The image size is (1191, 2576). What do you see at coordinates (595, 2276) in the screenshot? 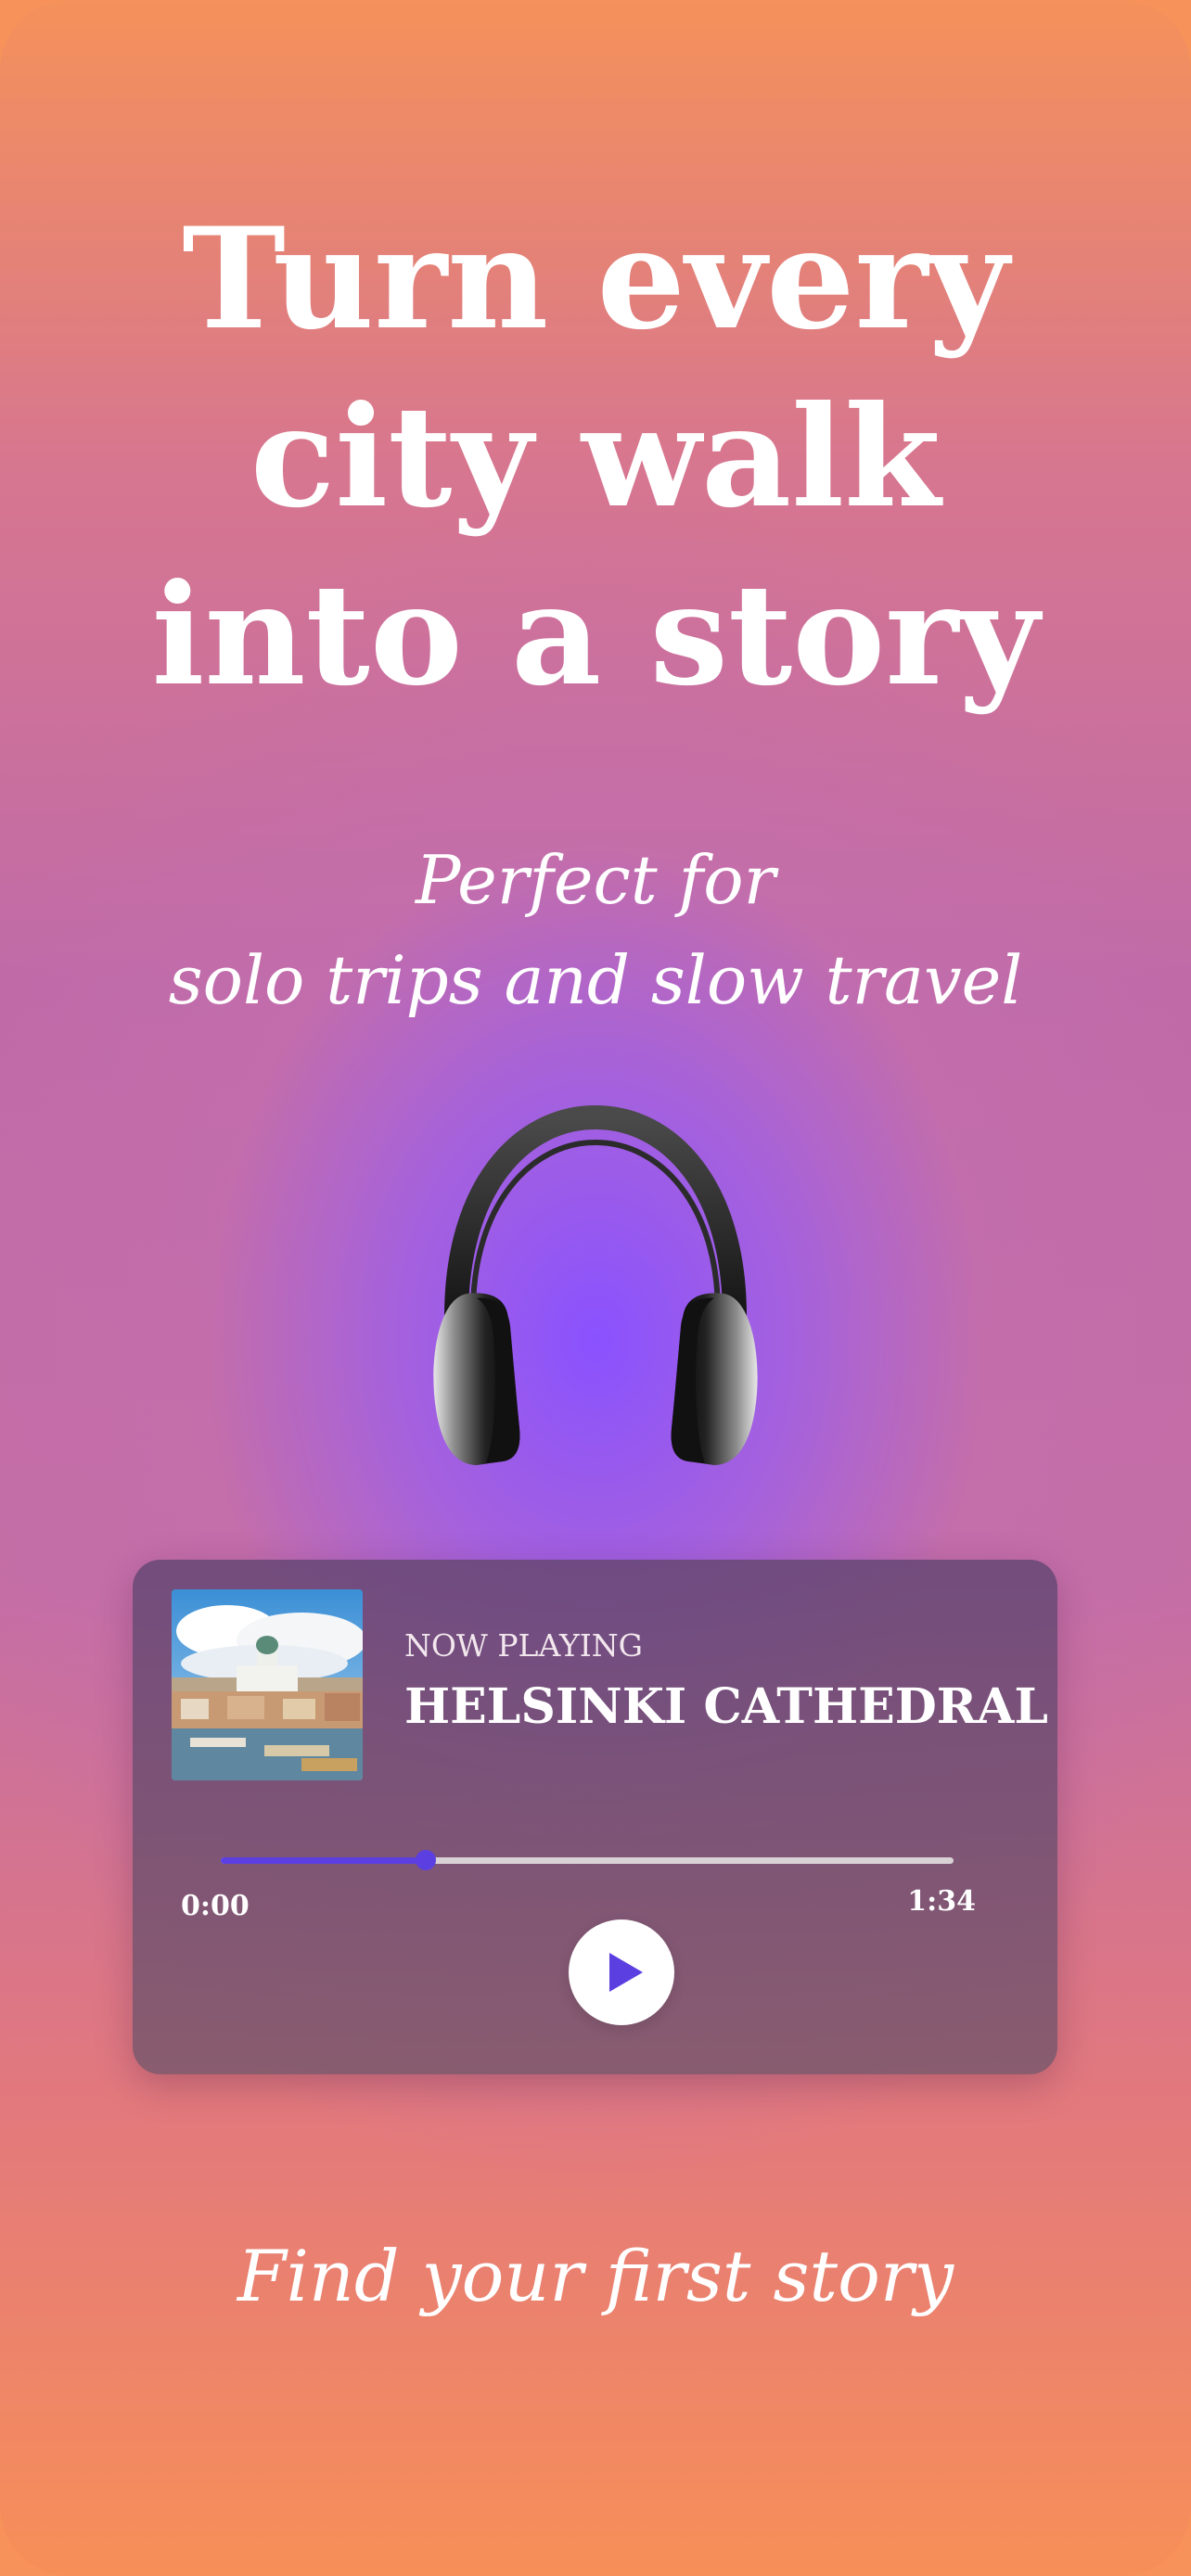
I see `find-first-story-link: Find your first story` at bounding box center [595, 2276].